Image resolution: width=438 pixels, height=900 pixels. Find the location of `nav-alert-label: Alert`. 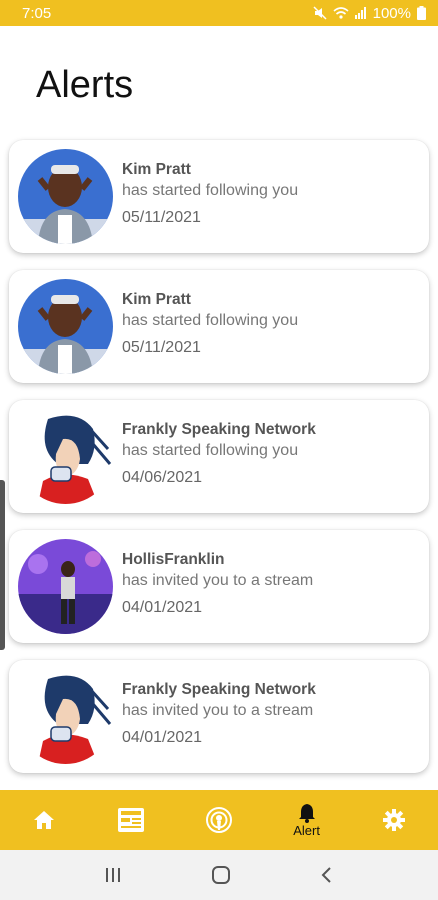

nav-alert-label: Alert is located at coordinates (306, 830).